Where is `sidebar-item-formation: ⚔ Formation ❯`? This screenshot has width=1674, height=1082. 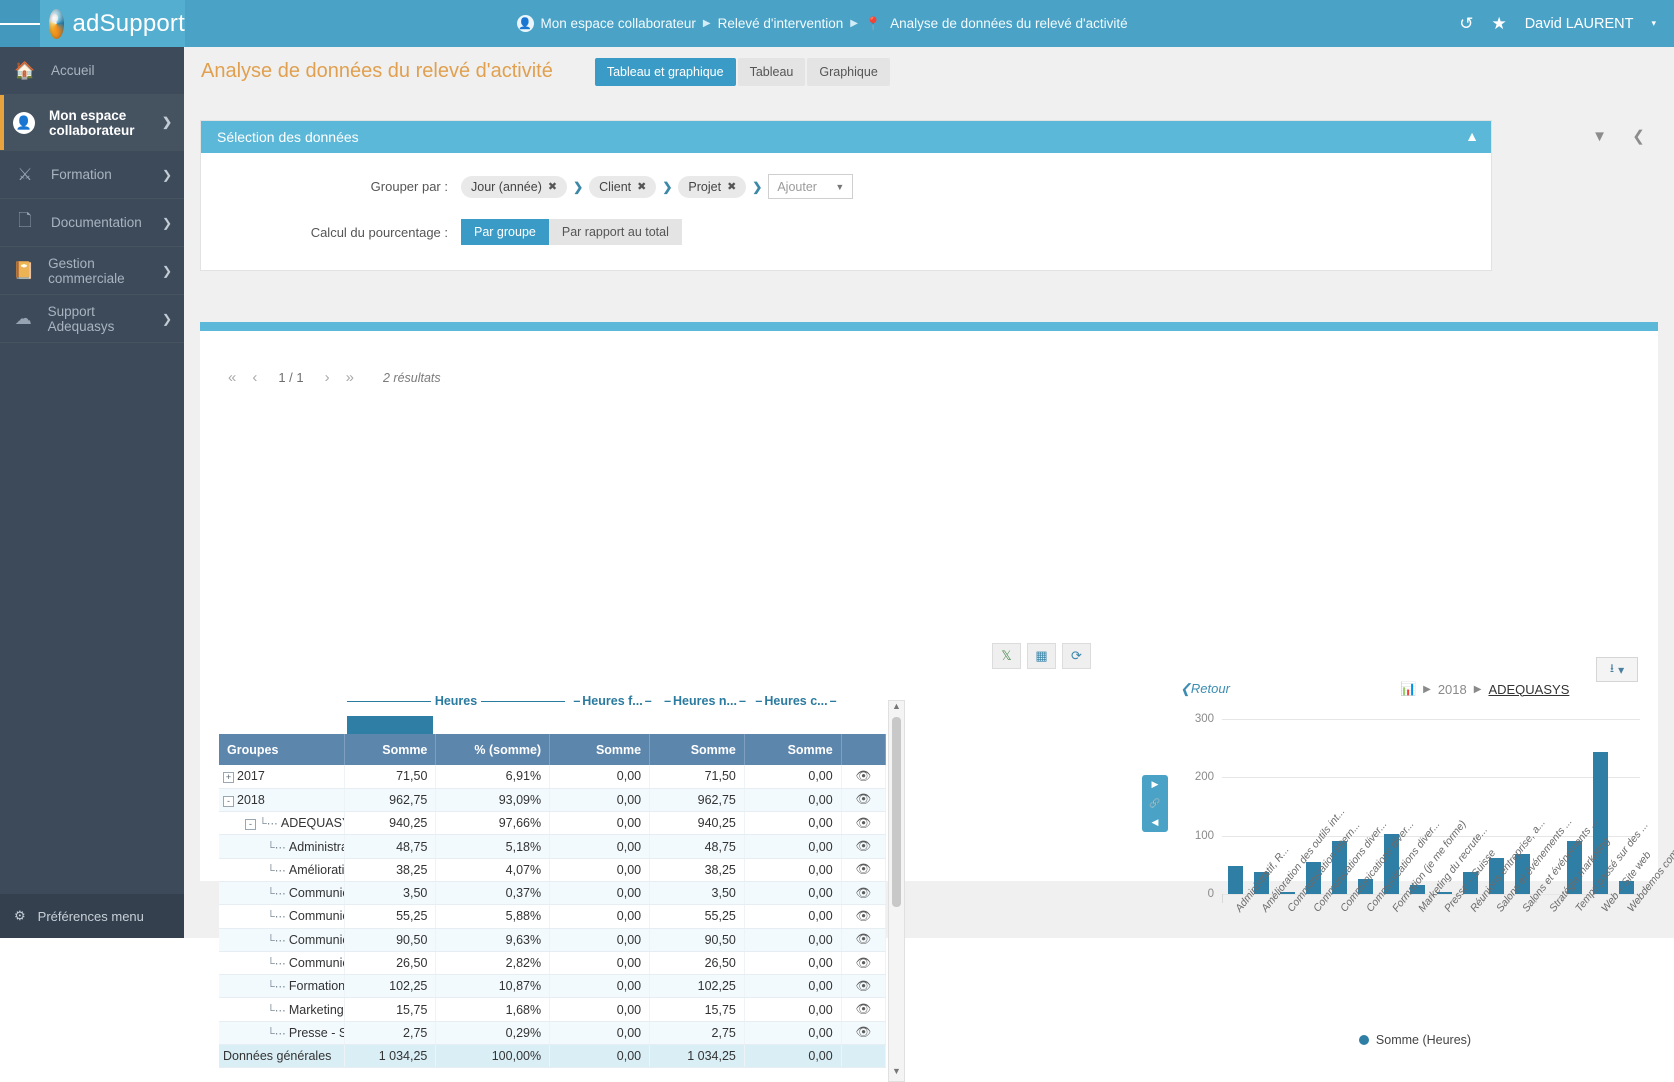 sidebar-item-formation: ⚔ Formation ❯ is located at coordinates (92, 175).